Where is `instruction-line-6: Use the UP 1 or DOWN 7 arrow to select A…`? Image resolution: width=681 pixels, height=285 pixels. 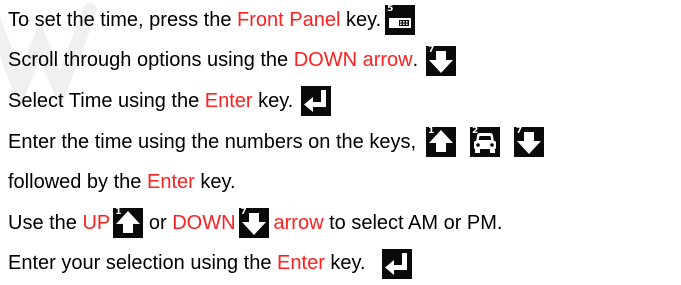
instruction-line-6: Use the UP 1 or DOWN 7 arrow to select A… is located at coordinates (343, 223).